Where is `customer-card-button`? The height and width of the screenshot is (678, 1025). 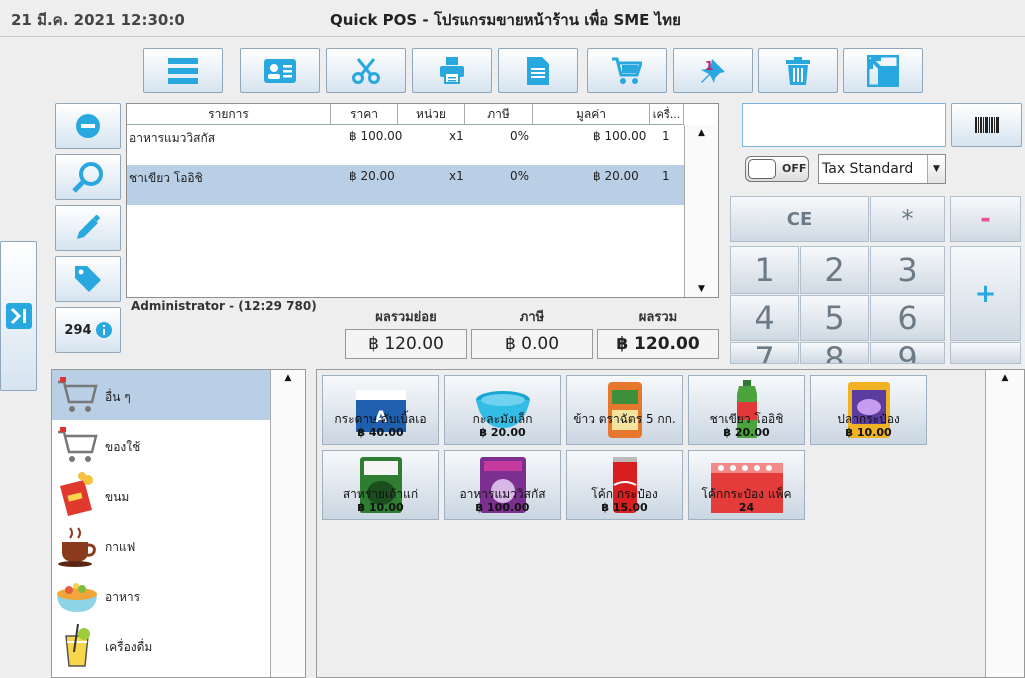
customer-card-button is located at coordinates (280, 70).